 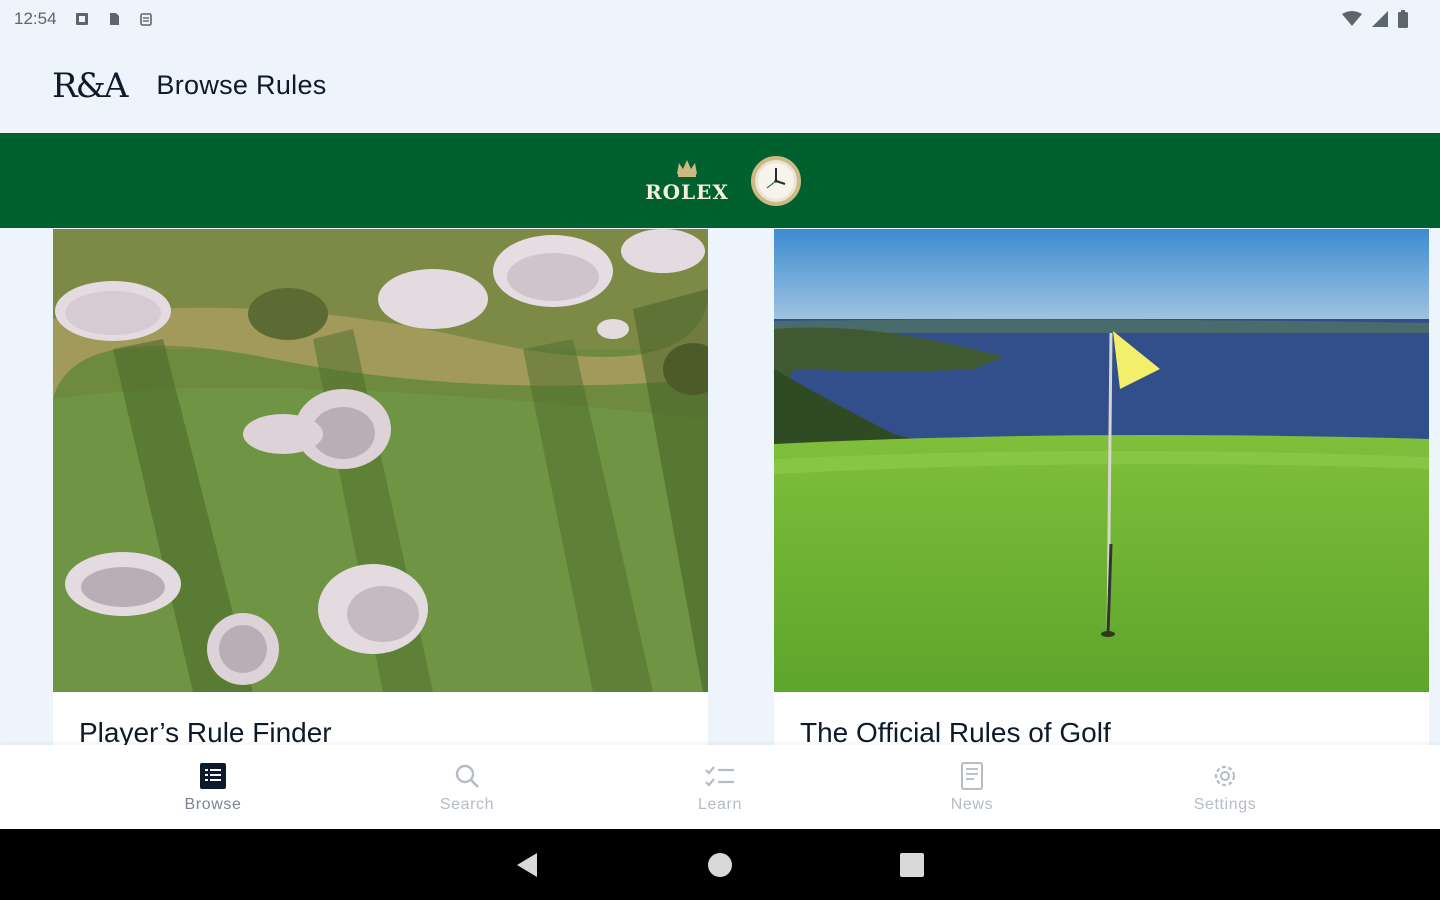 What do you see at coordinates (467, 776) in the screenshot?
I see `search-icon` at bounding box center [467, 776].